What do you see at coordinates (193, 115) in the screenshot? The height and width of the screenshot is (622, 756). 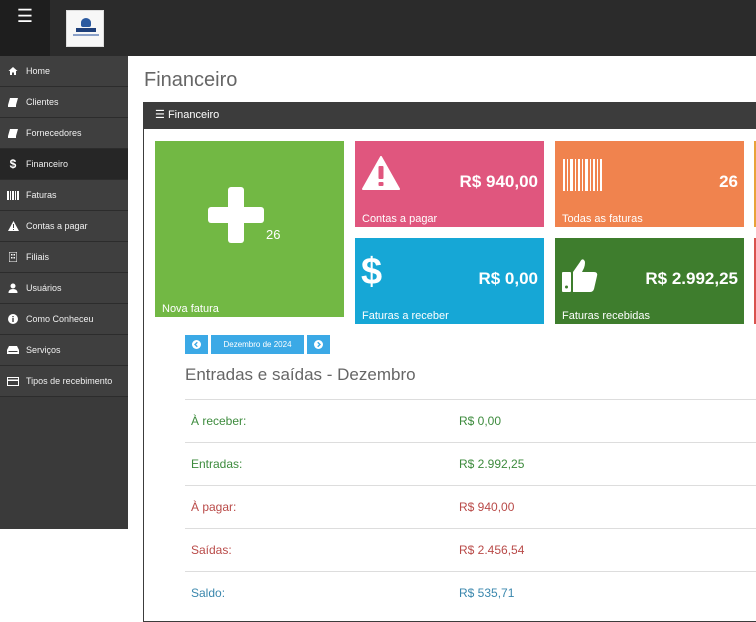 I see `panel-heading-text: Financeiro` at bounding box center [193, 115].